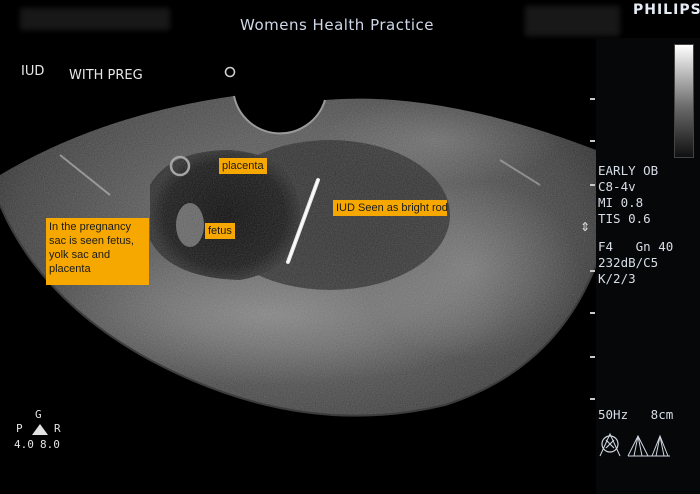  I want to click on param-mi: MI 0.8, so click(621, 202).